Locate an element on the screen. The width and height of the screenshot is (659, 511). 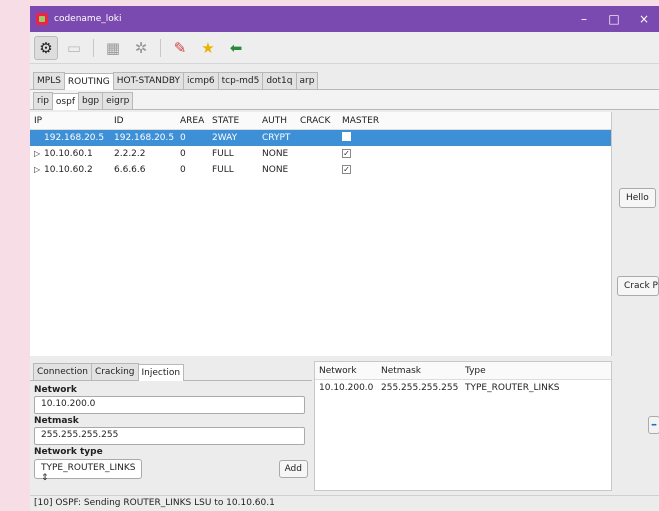
window-controls: – □ × is located at coordinates (614, 19).